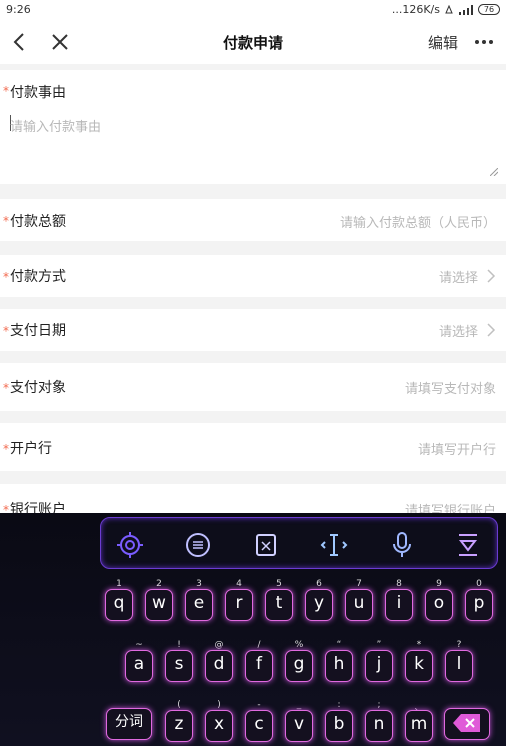  Describe the element at coordinates (489, 9) in the screenshot. I see `battery-icon: 76` at that location.